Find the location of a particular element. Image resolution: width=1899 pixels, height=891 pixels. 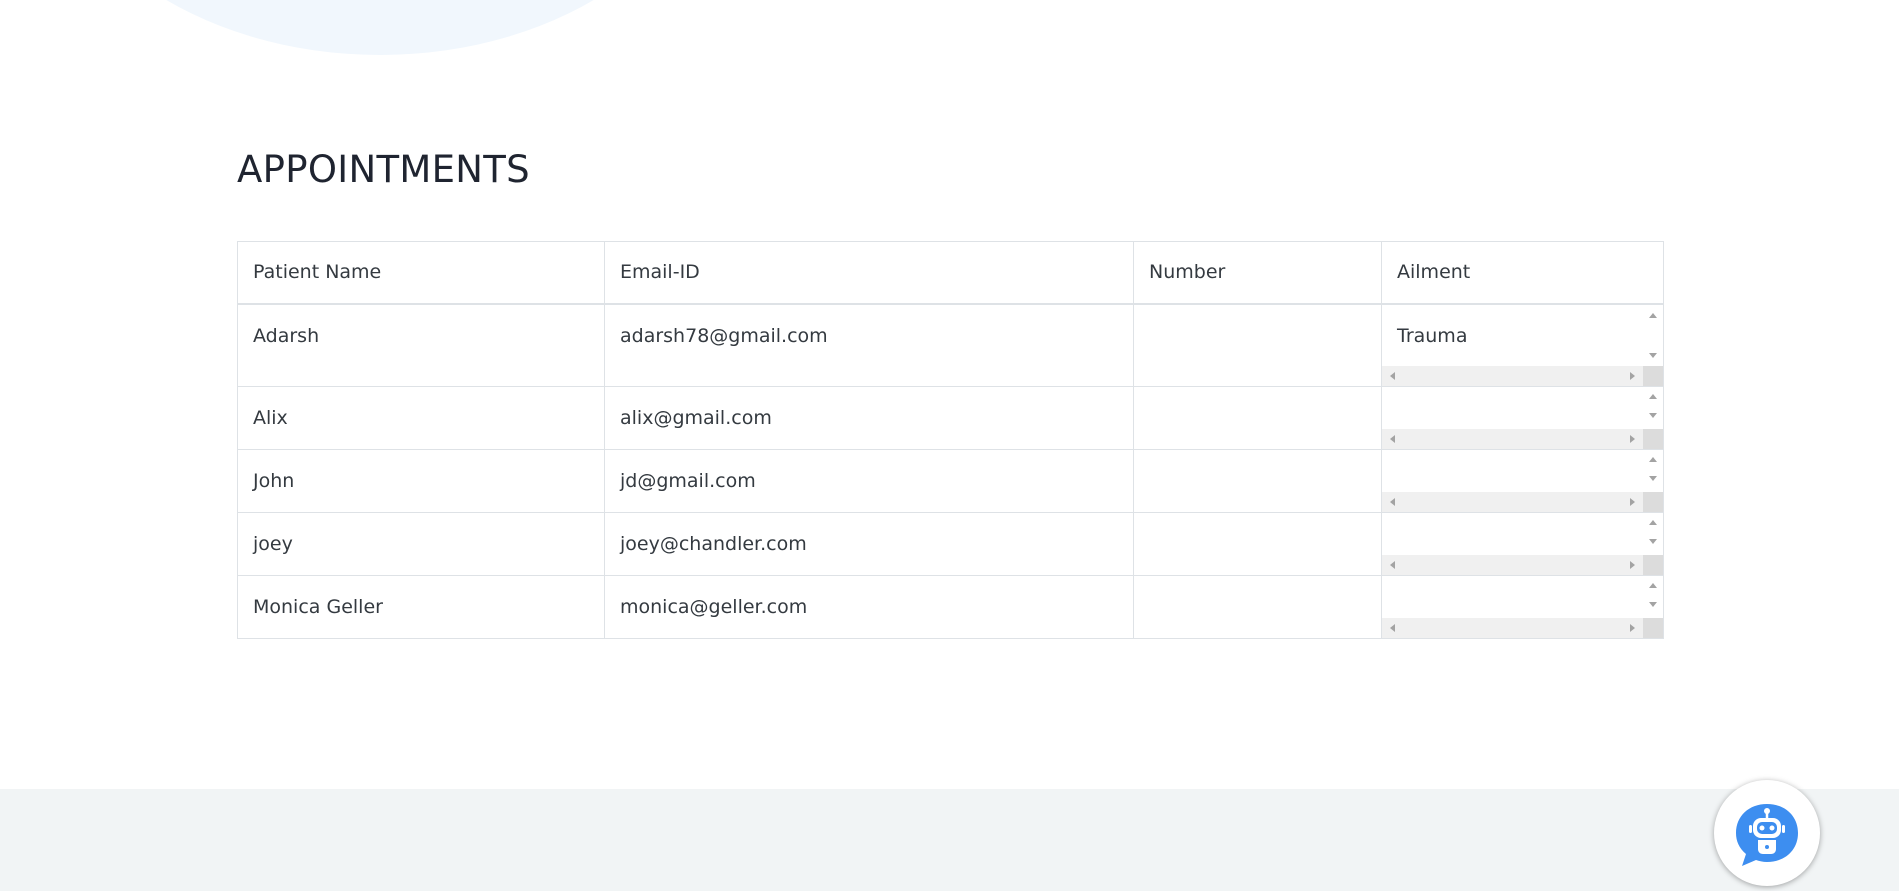

chatbot-robot-icon is located at coordinates (1767, 835).